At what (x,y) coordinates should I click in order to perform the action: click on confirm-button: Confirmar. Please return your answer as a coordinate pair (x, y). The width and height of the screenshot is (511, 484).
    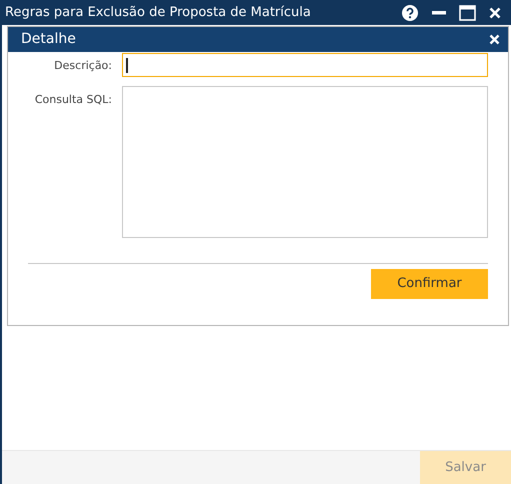
    Looking at the image, I should click on (429, 284).